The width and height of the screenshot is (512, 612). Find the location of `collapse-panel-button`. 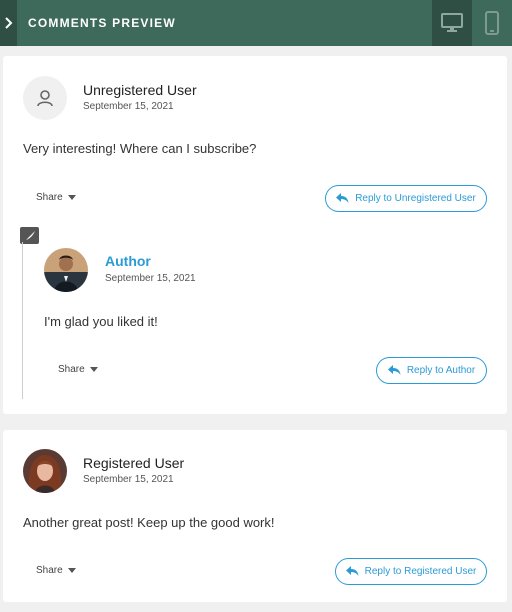

collapse-panel-button is located at coordinates (8, 23).